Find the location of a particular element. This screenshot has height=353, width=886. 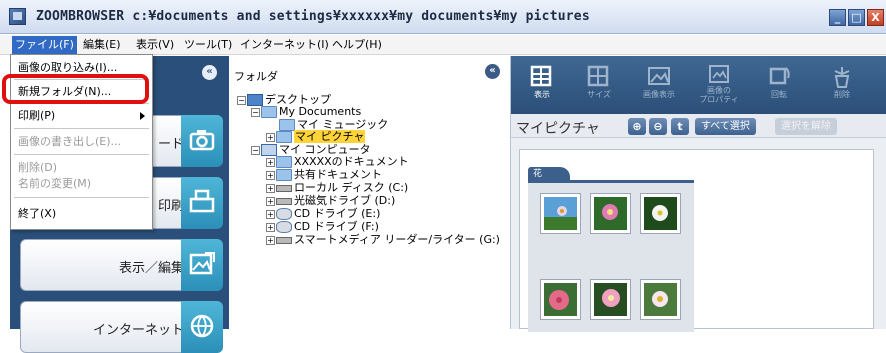

tree-item-cd-drive-f: + CD ドライブ (F:) is located at coordinates (322, 227).